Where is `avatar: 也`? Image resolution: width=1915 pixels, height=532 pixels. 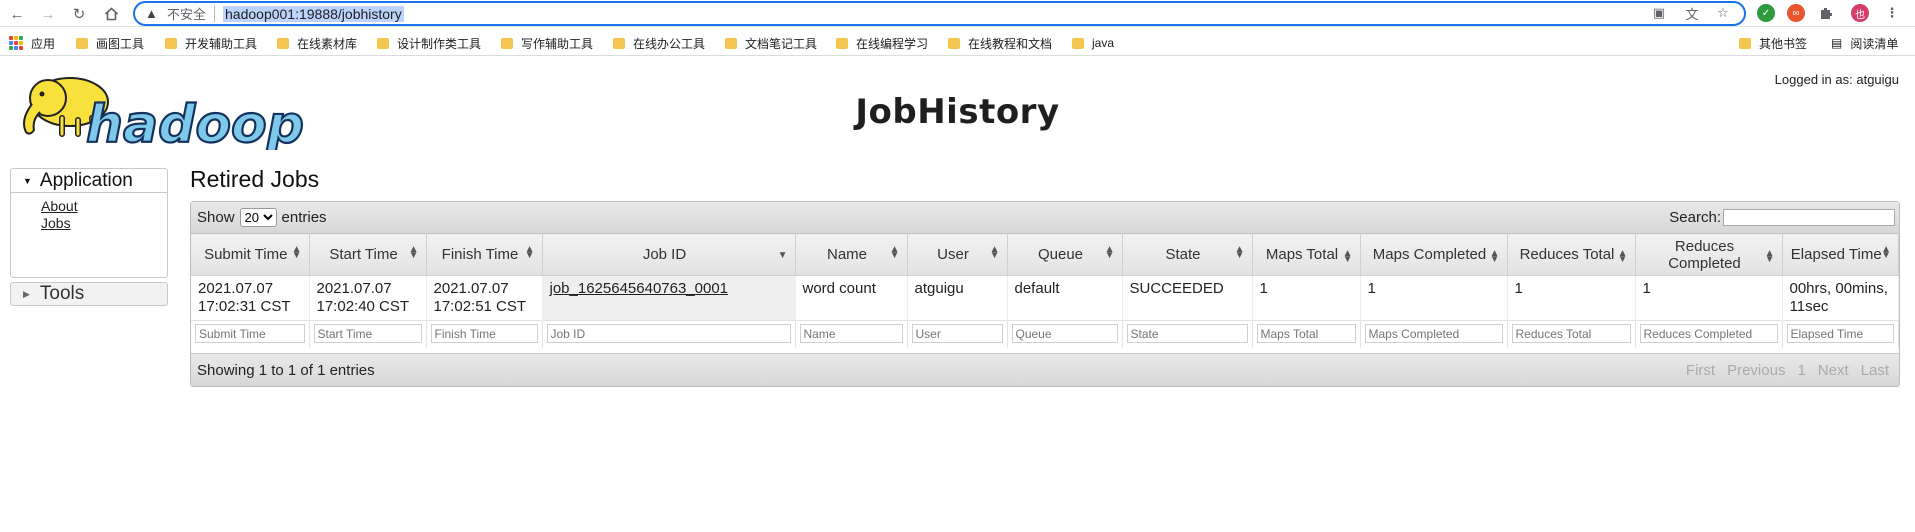 avatar: 也 is located at coordinates (1860, 13).